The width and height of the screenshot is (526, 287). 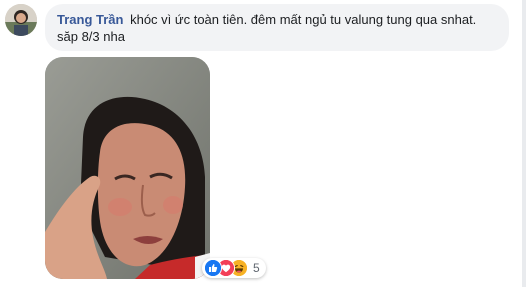 I want to click on avatar-image, so click(x=21, y=20).